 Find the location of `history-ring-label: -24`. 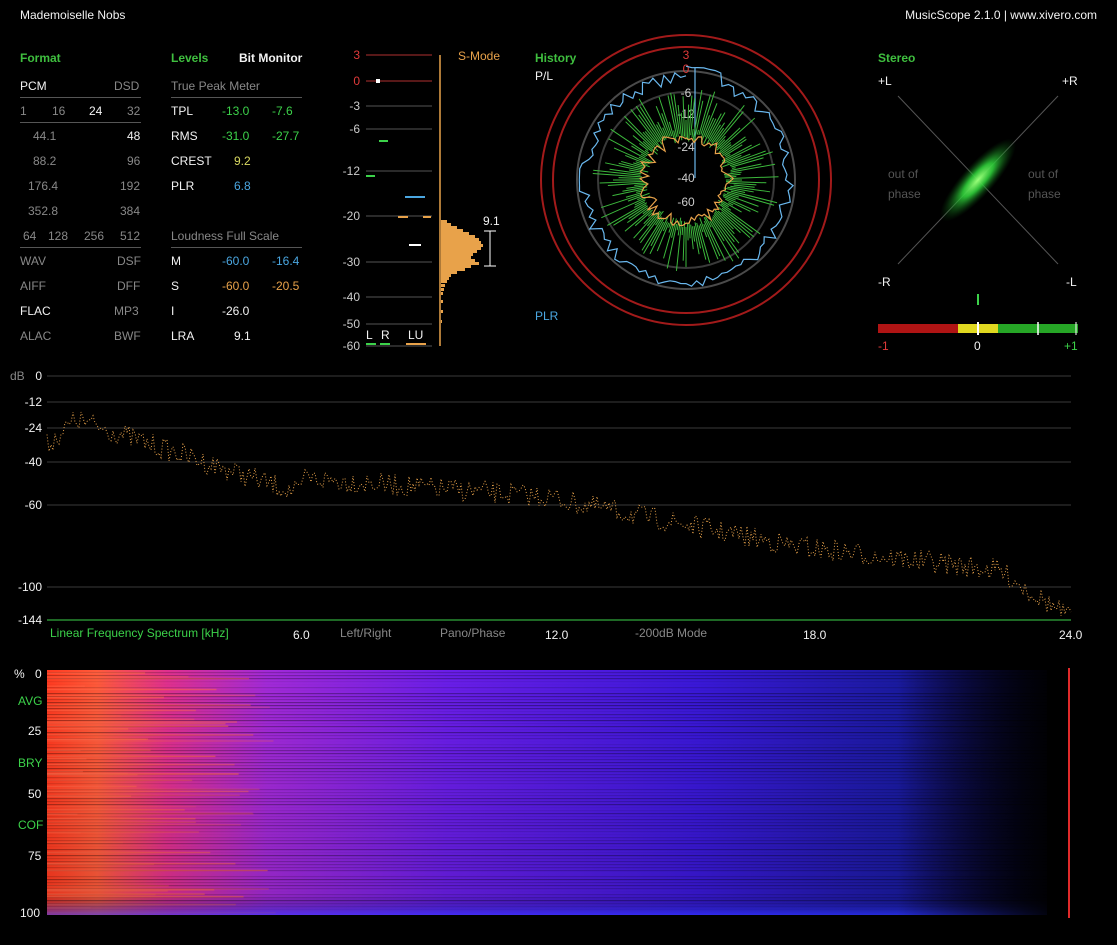

history-ring-label: -24 is located at coordinates (686, 147).